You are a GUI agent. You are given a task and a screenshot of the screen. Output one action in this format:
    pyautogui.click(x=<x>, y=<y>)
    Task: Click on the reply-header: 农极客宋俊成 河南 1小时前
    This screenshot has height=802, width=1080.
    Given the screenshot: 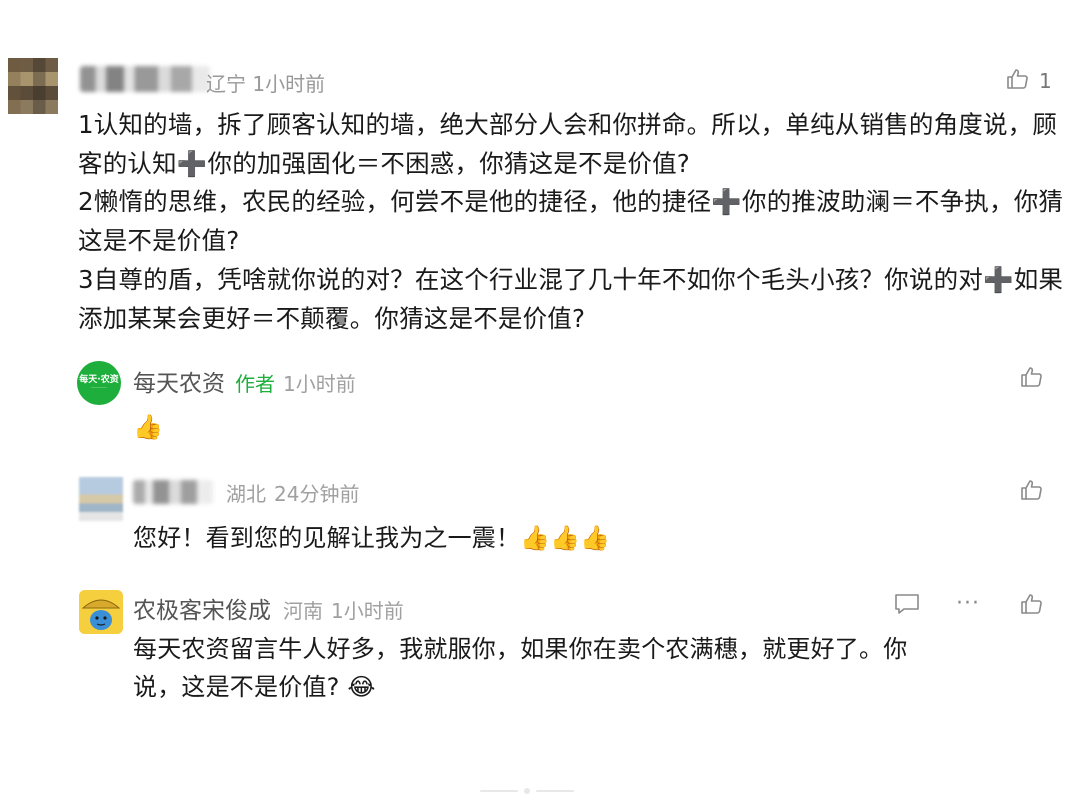 What is the action you would take?
    pyautogui.click(x=268, y=608)
    